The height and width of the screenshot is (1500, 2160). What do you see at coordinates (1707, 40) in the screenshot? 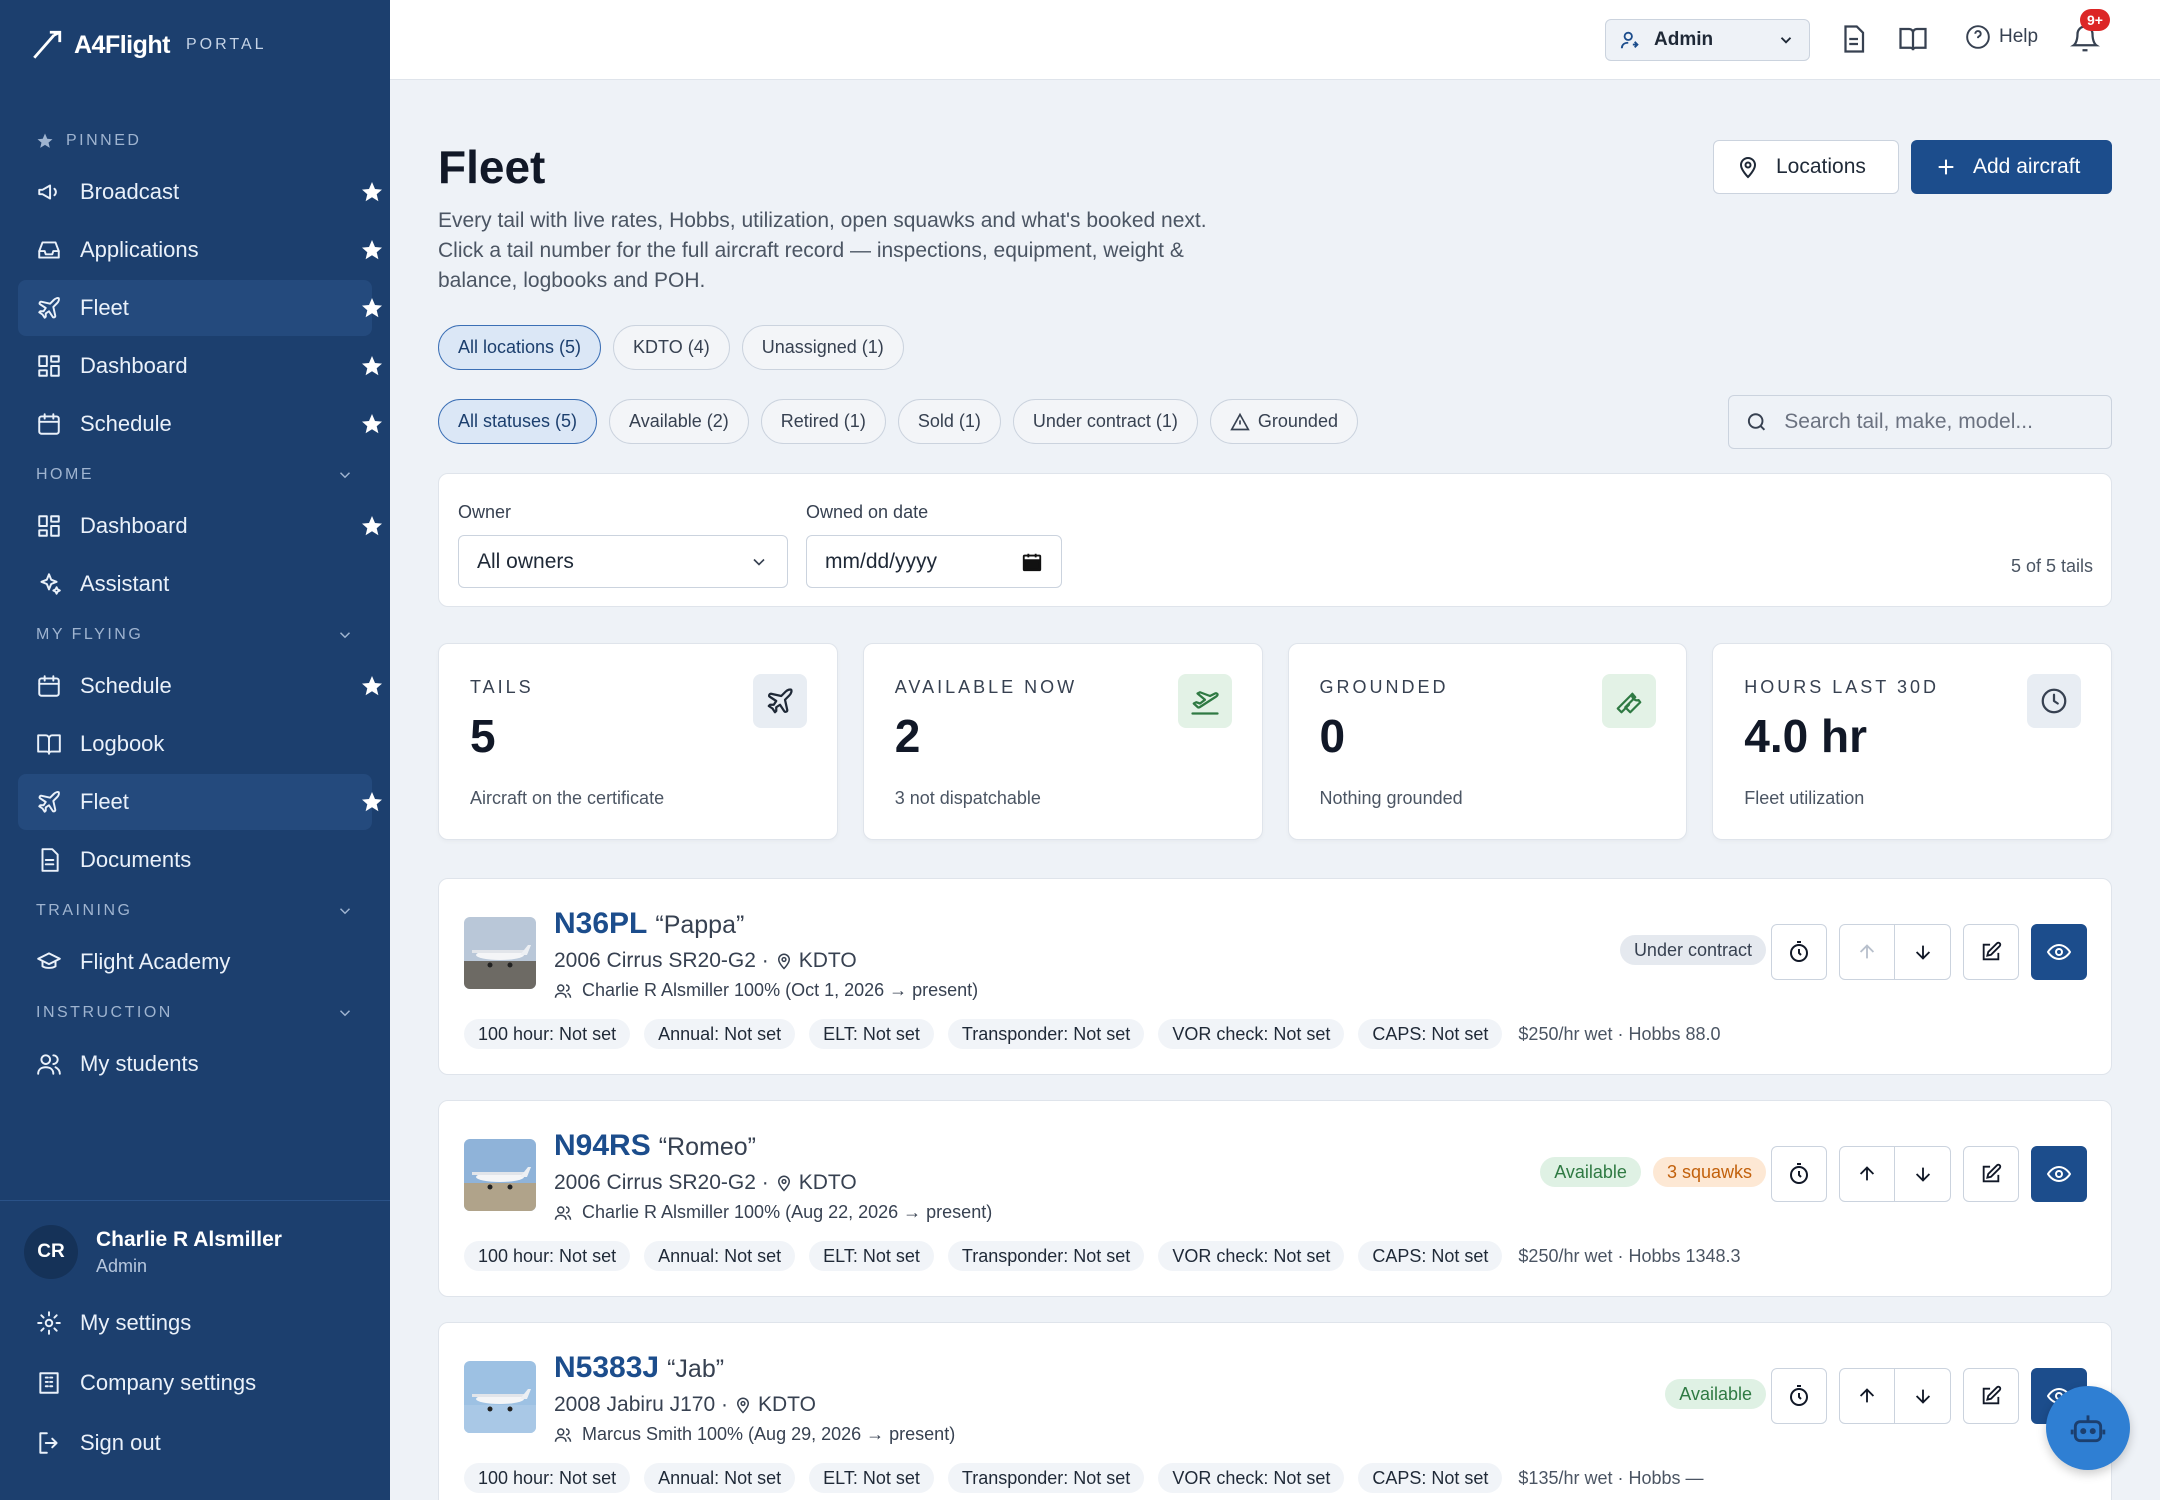
I see `role-select: Admin` at bounding box center [1707, 40].